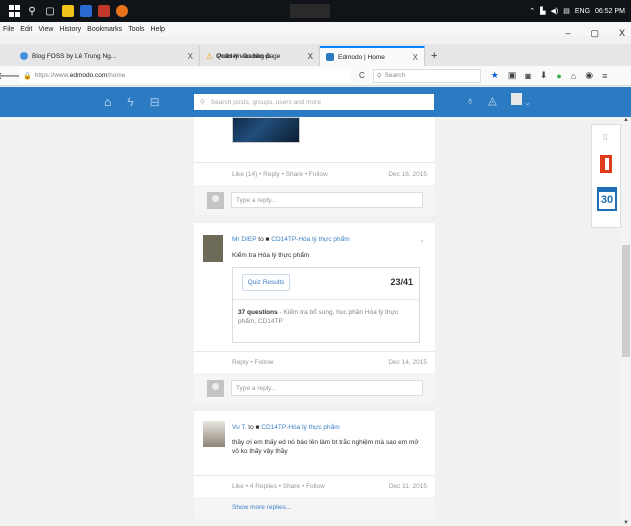 Image resolution: width=631 pixels, height=526 pixels. I want to click on page-scrollbar: ▲ ▼, so click(626, 321).